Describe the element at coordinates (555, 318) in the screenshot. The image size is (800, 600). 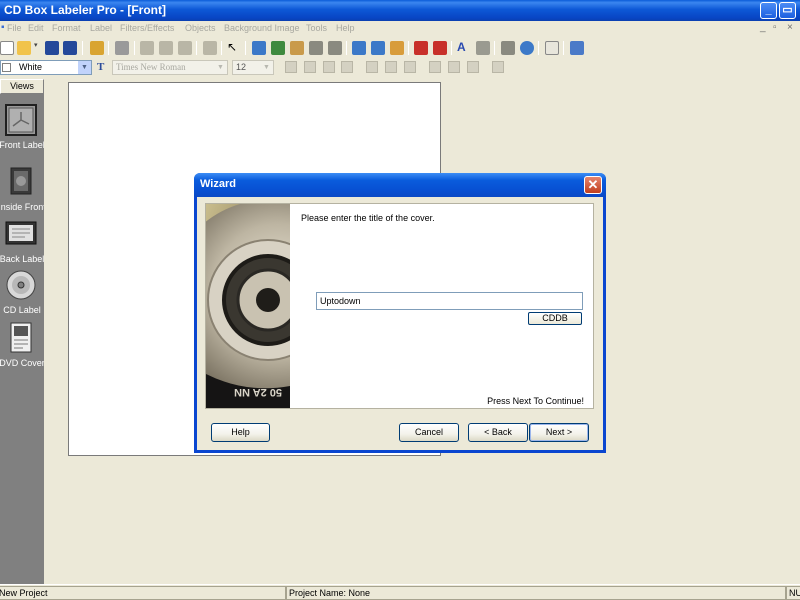
I see `cddb-button: CDDB` at that location.